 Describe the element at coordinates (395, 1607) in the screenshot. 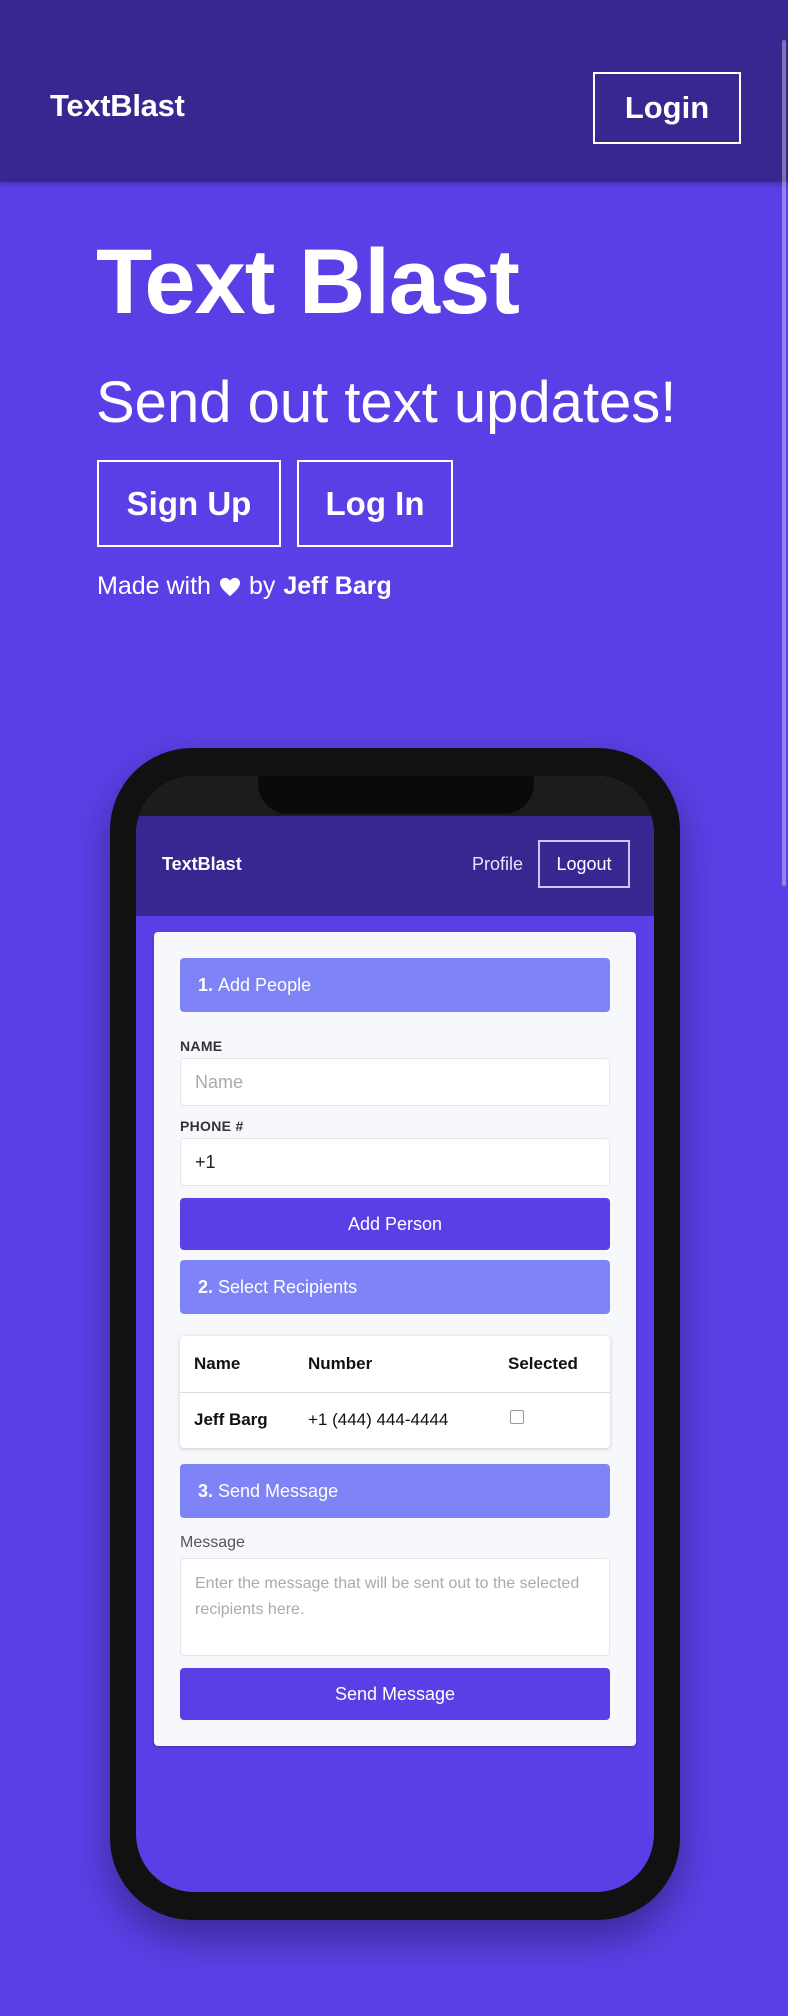

I see `message-textarea` at that location.